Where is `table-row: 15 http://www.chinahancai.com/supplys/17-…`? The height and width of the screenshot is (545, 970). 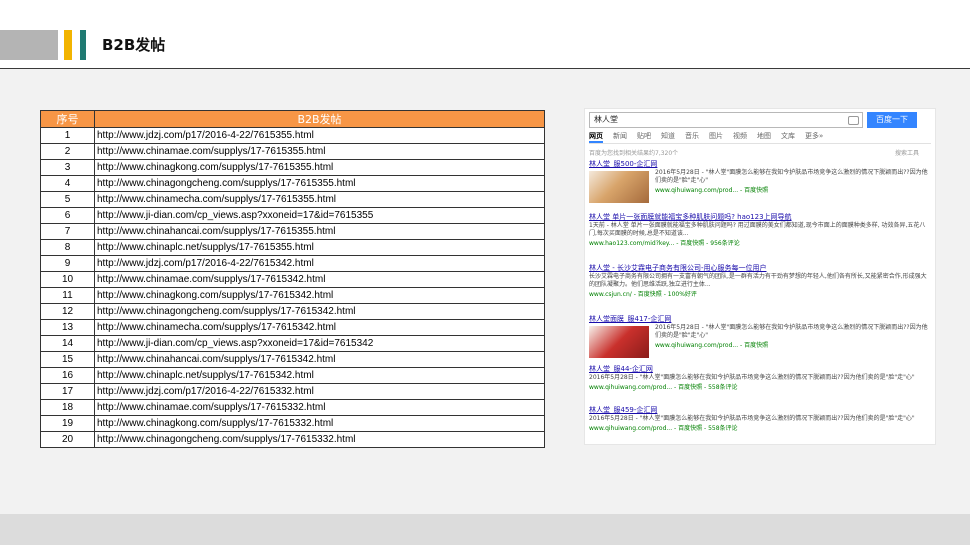 table-row: 15 http://www.chinahancai.com/supplys/17-… is located at coordinates (292, 359).